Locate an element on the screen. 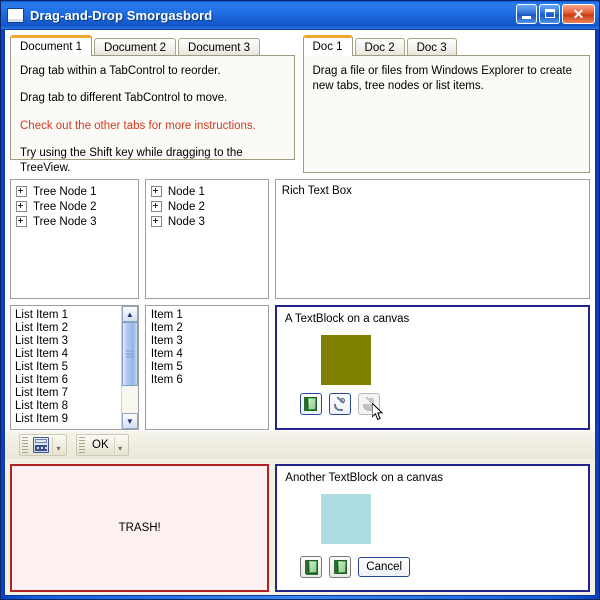  pen-button is located at coordinates (339, 404).